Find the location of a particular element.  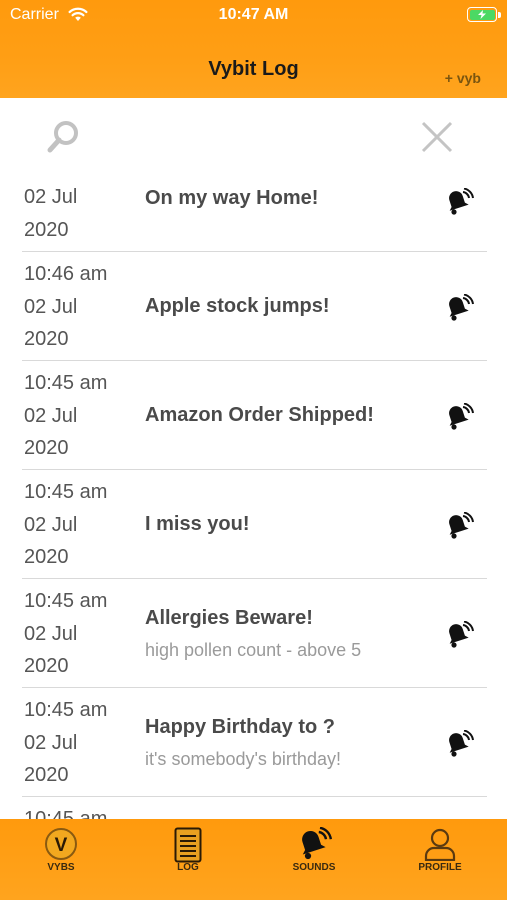

page-title: Vybit Log is located at coordinates (253, 69).